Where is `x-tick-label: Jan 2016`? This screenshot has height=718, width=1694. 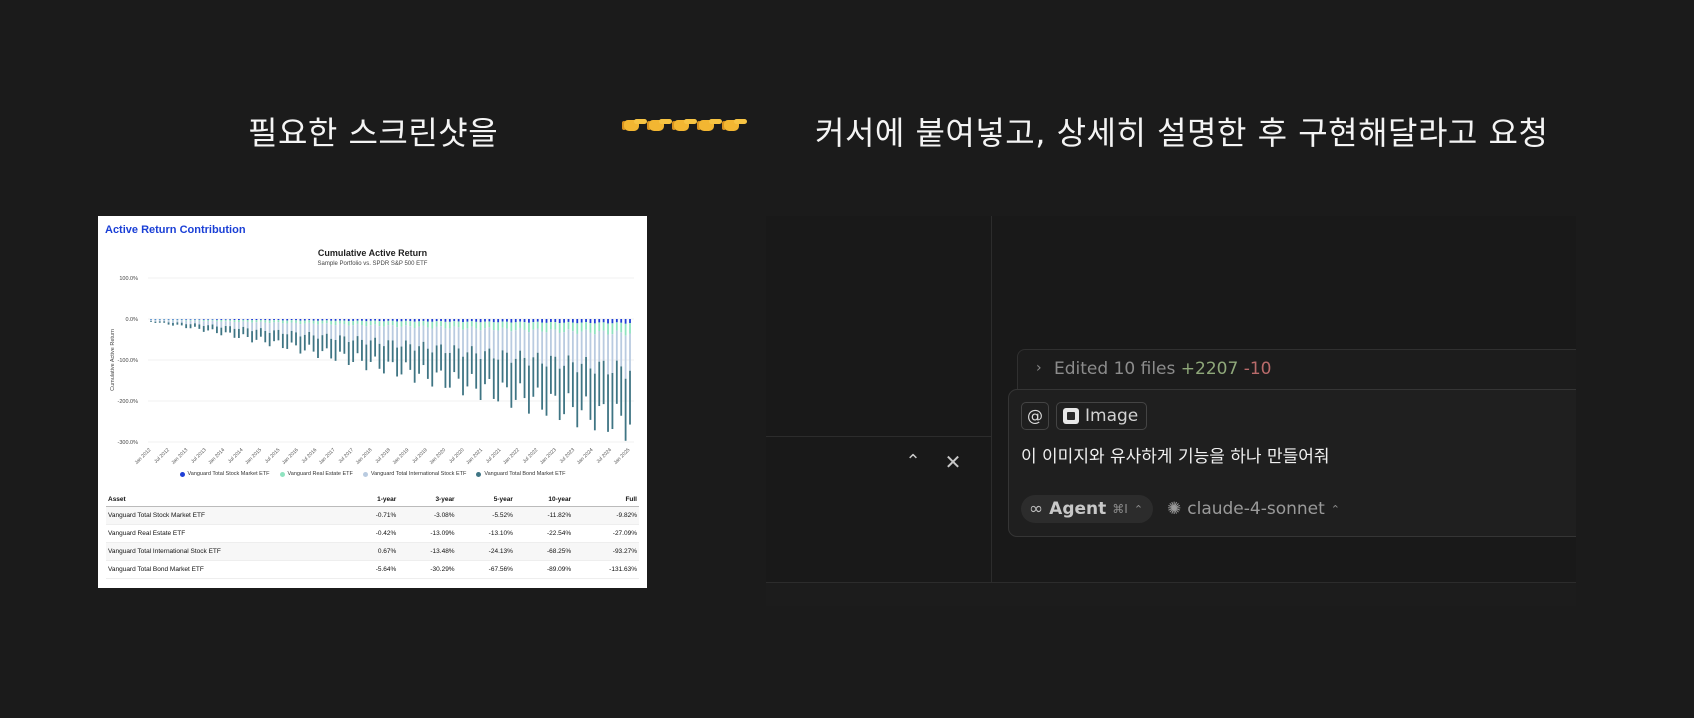 x-tick-label: Jan 2016 is located at coordinates (290, 456).